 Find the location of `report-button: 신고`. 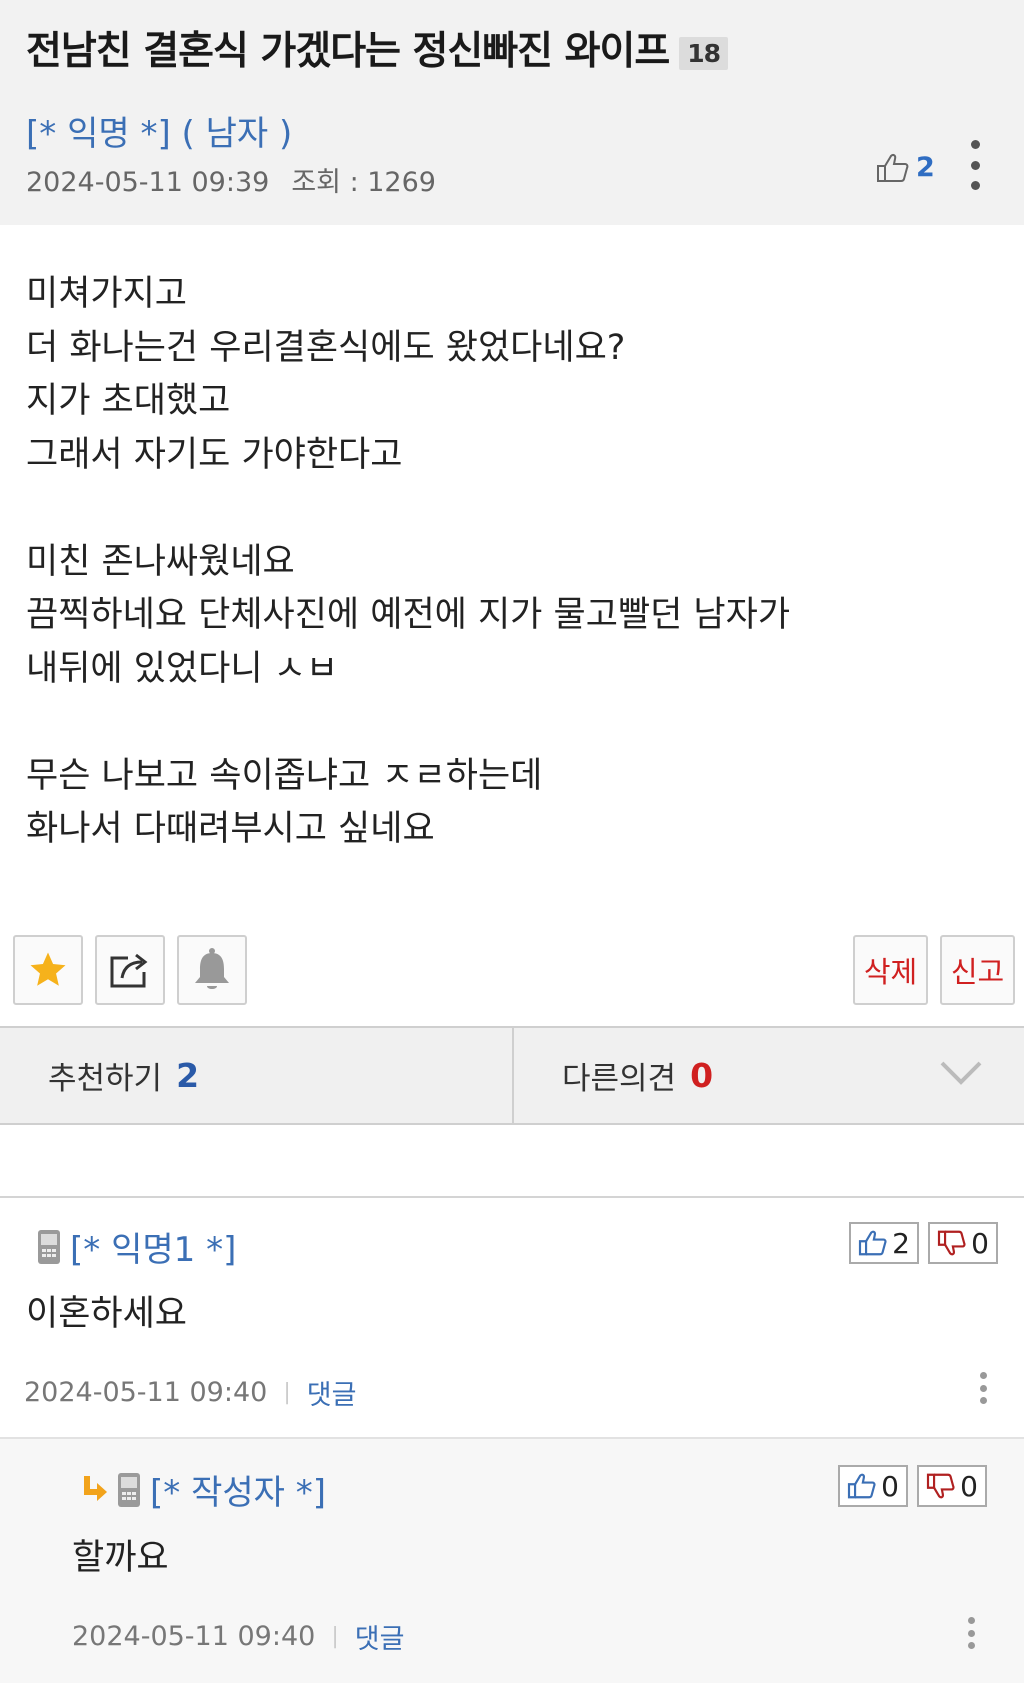

report-button: 신고 is located at coordinates (977, 970).